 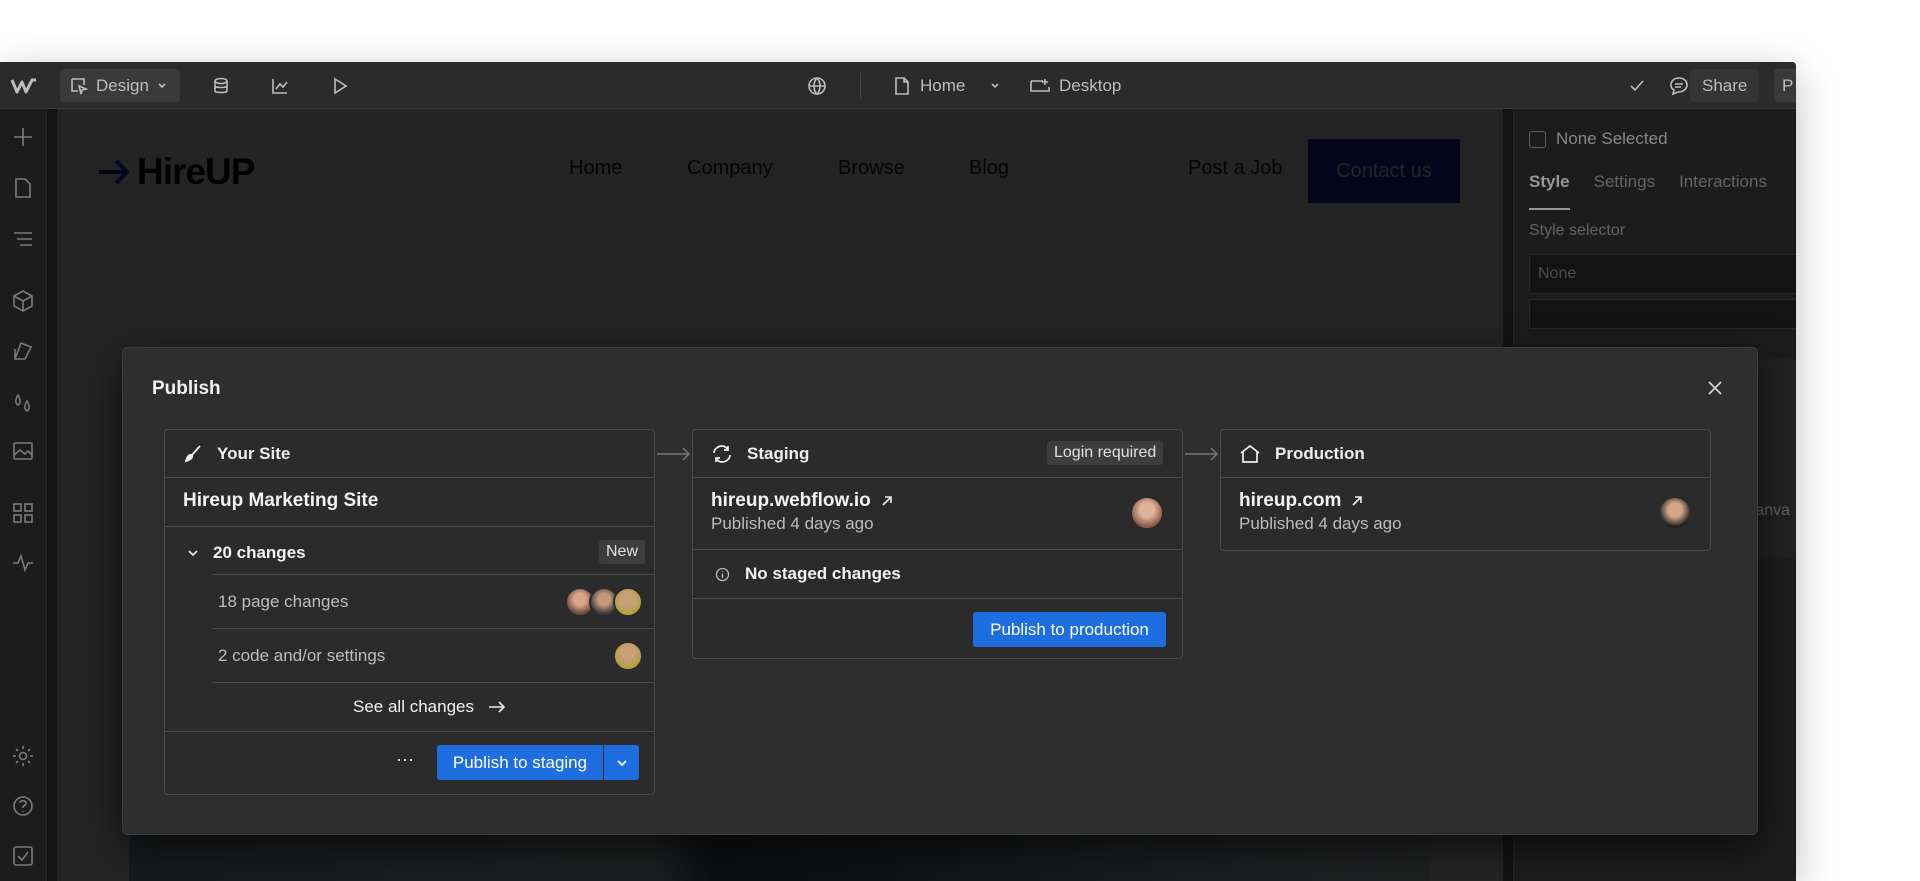 I want to click on styles-icon, so click(x=23, y=351).